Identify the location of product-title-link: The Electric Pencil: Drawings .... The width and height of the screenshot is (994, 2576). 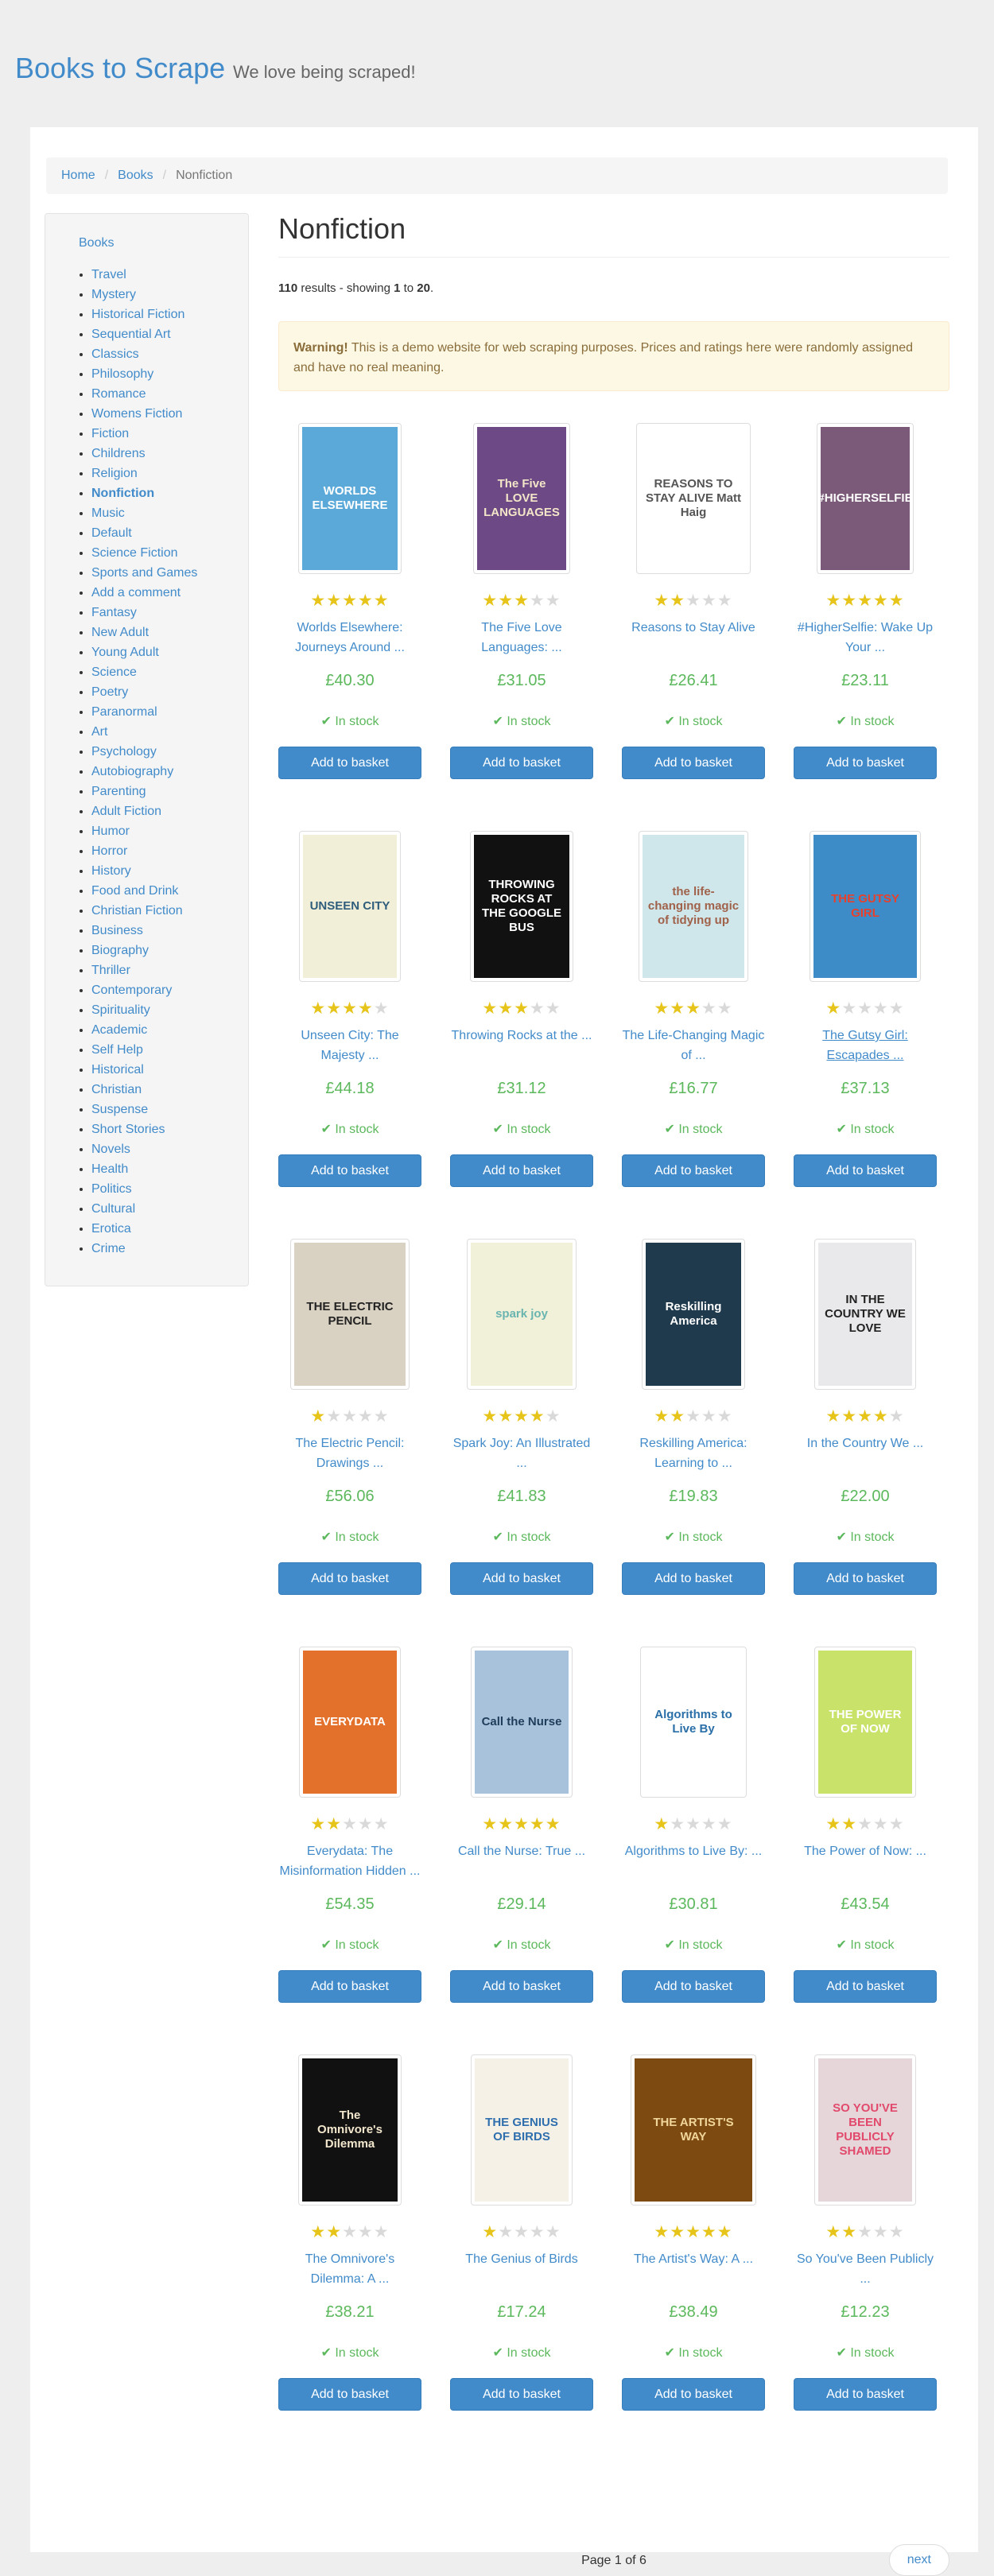
(349, 1453).